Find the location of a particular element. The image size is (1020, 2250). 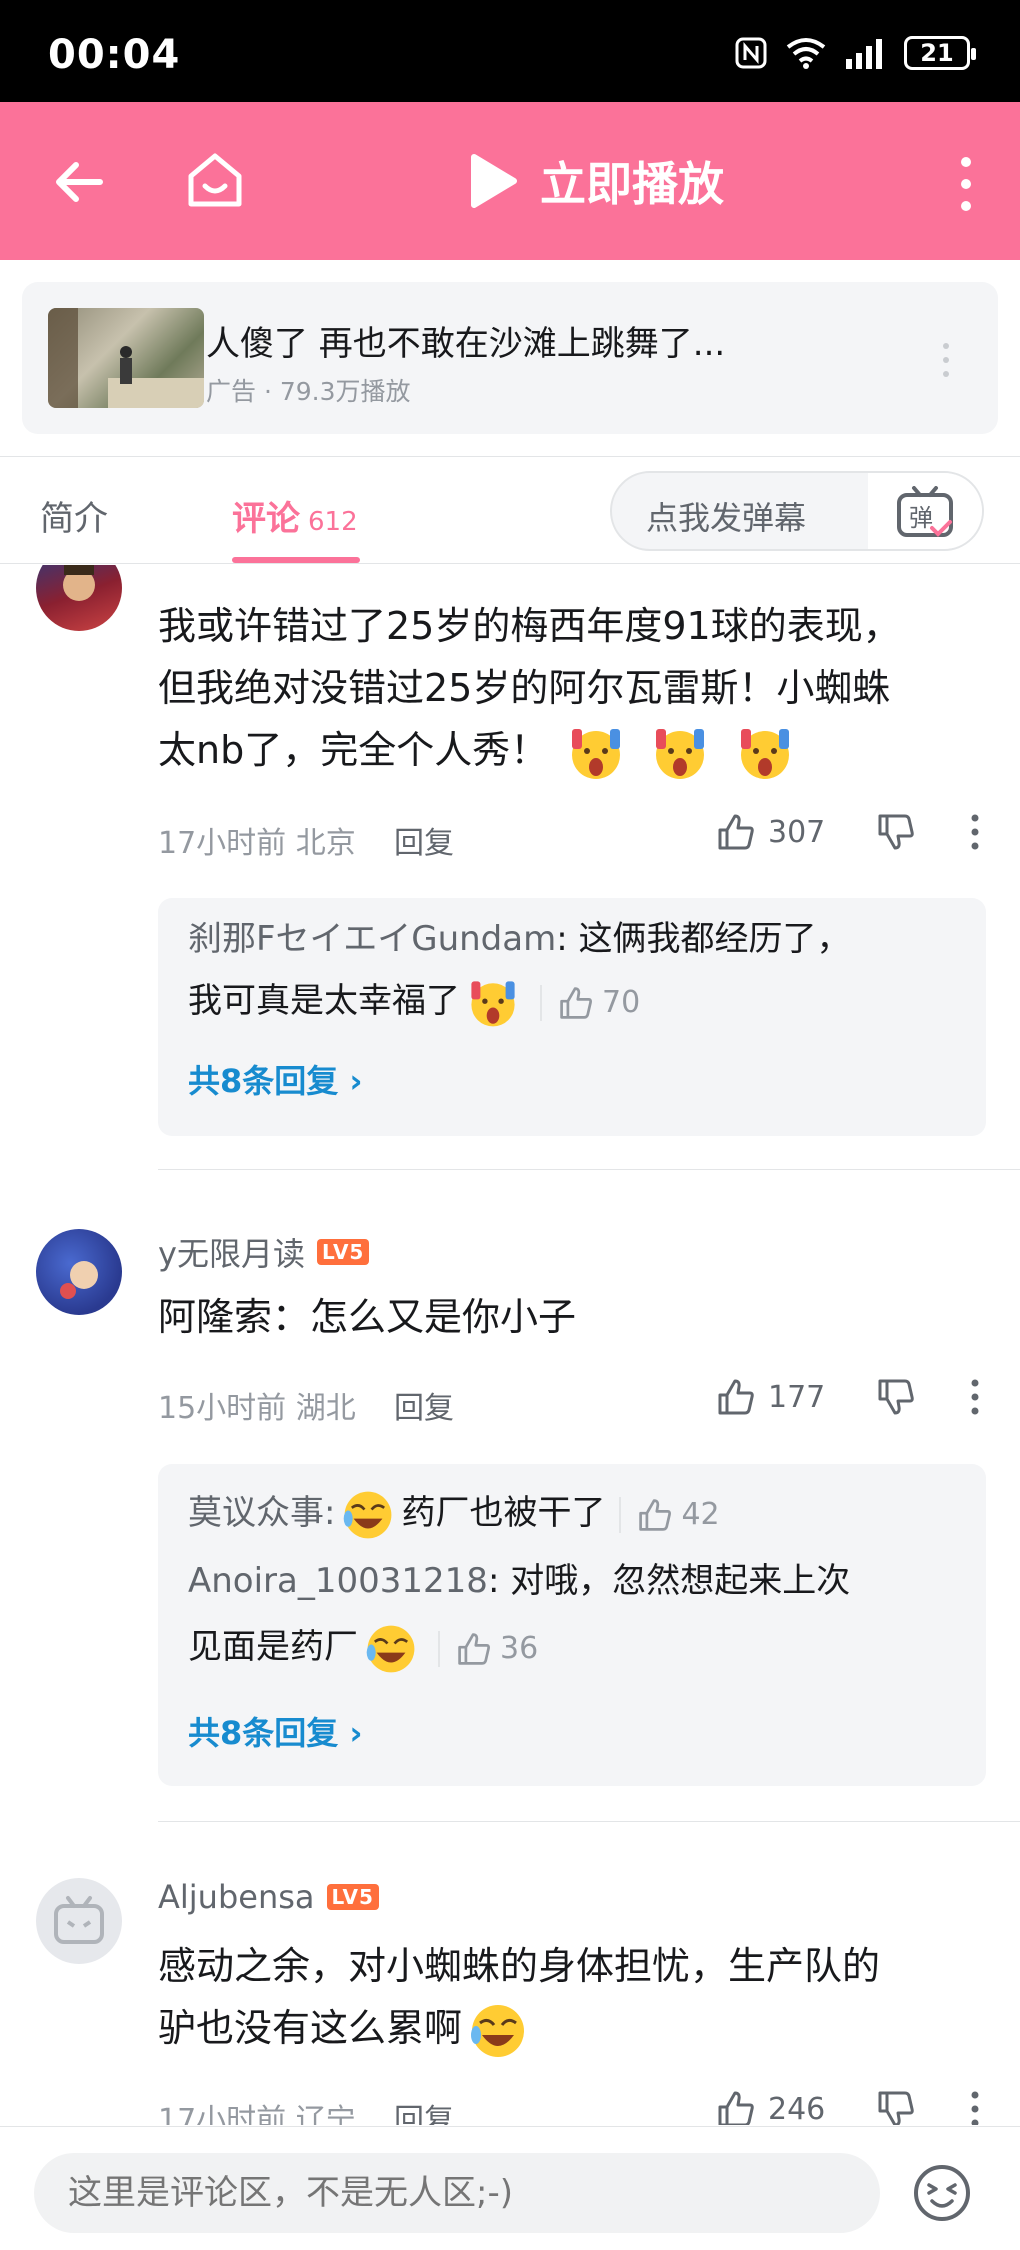

comment-line-text: 太nb了，完全个人秀！ is located at coordinates (353, 750).